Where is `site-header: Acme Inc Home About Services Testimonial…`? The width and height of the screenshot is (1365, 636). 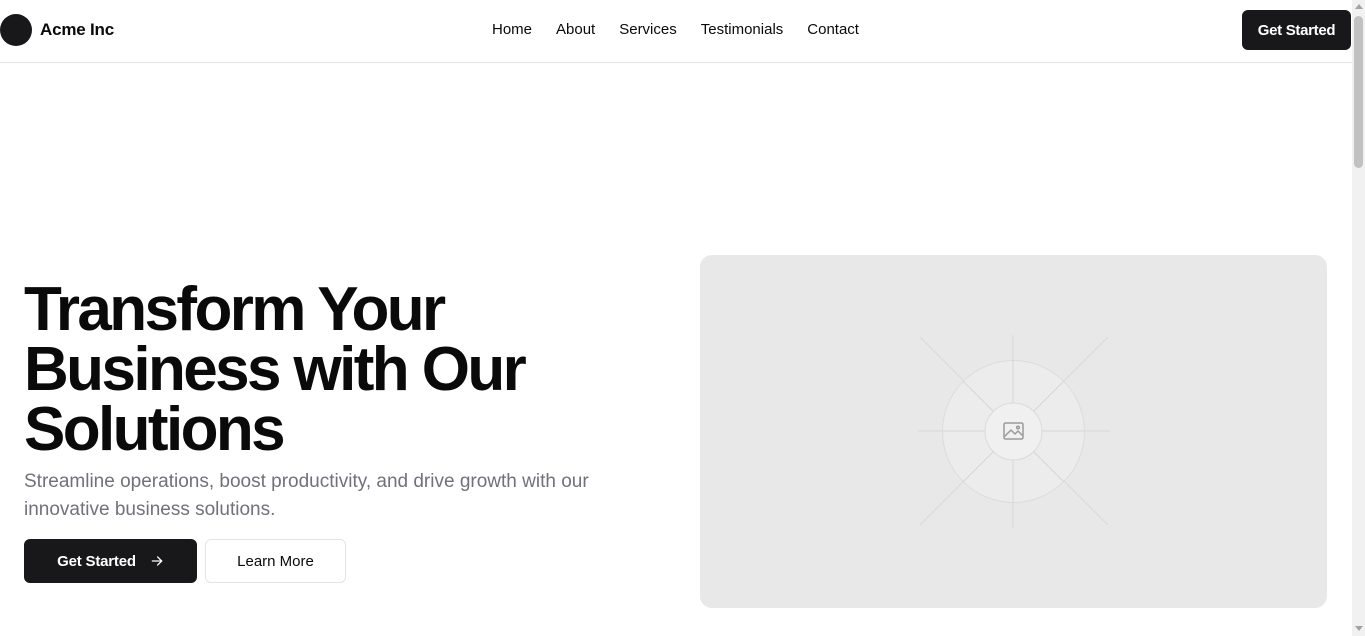
site-header: Acme Inc Home About Services Testimonial… is located at coordinates (676, 31).